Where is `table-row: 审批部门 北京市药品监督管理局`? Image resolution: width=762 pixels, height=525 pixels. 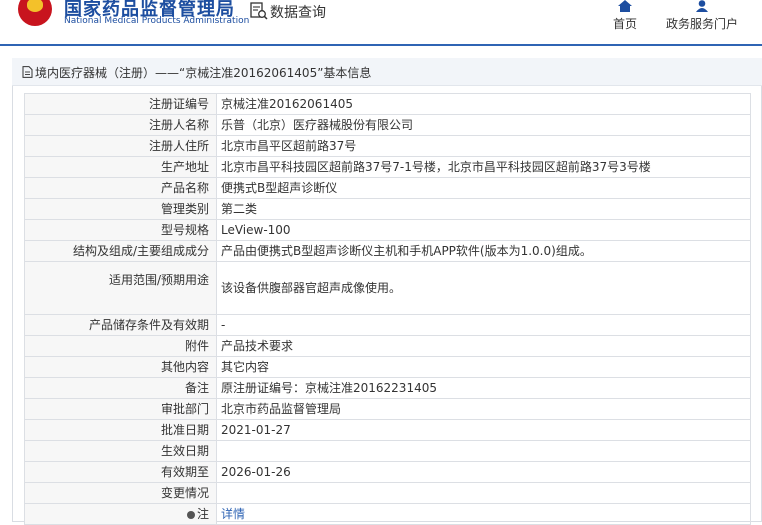
table-row: 审批部门 北京市药品监督管理局 is located at coordinates (387, 409).